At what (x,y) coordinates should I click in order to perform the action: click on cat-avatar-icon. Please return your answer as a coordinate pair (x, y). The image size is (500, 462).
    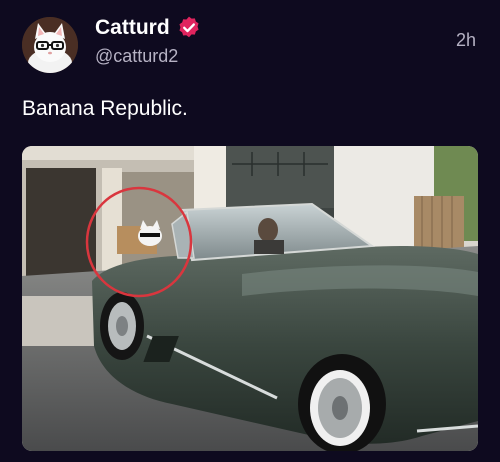
    Looking at the image, I should click on (50, 45).